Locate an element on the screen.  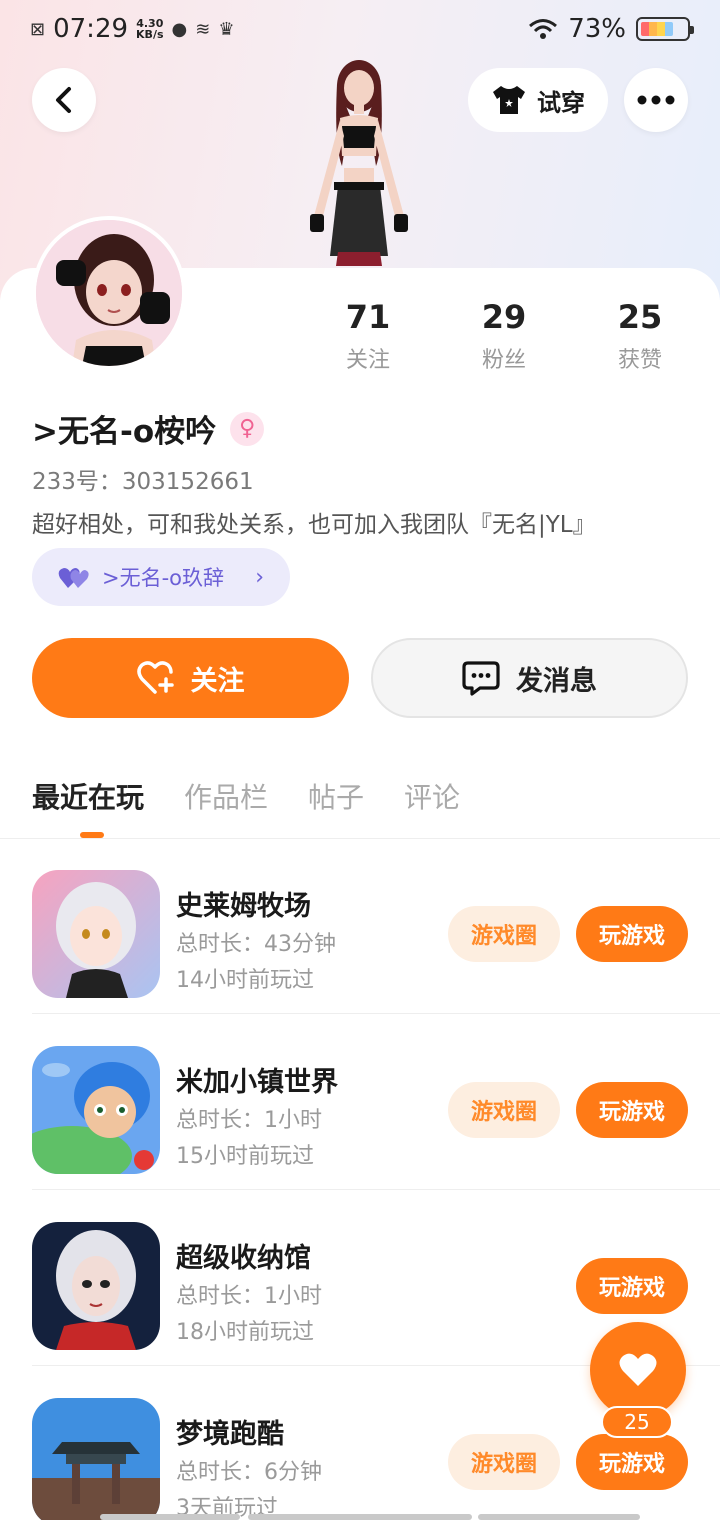
battery-icon is located at coordinates (665, 29).